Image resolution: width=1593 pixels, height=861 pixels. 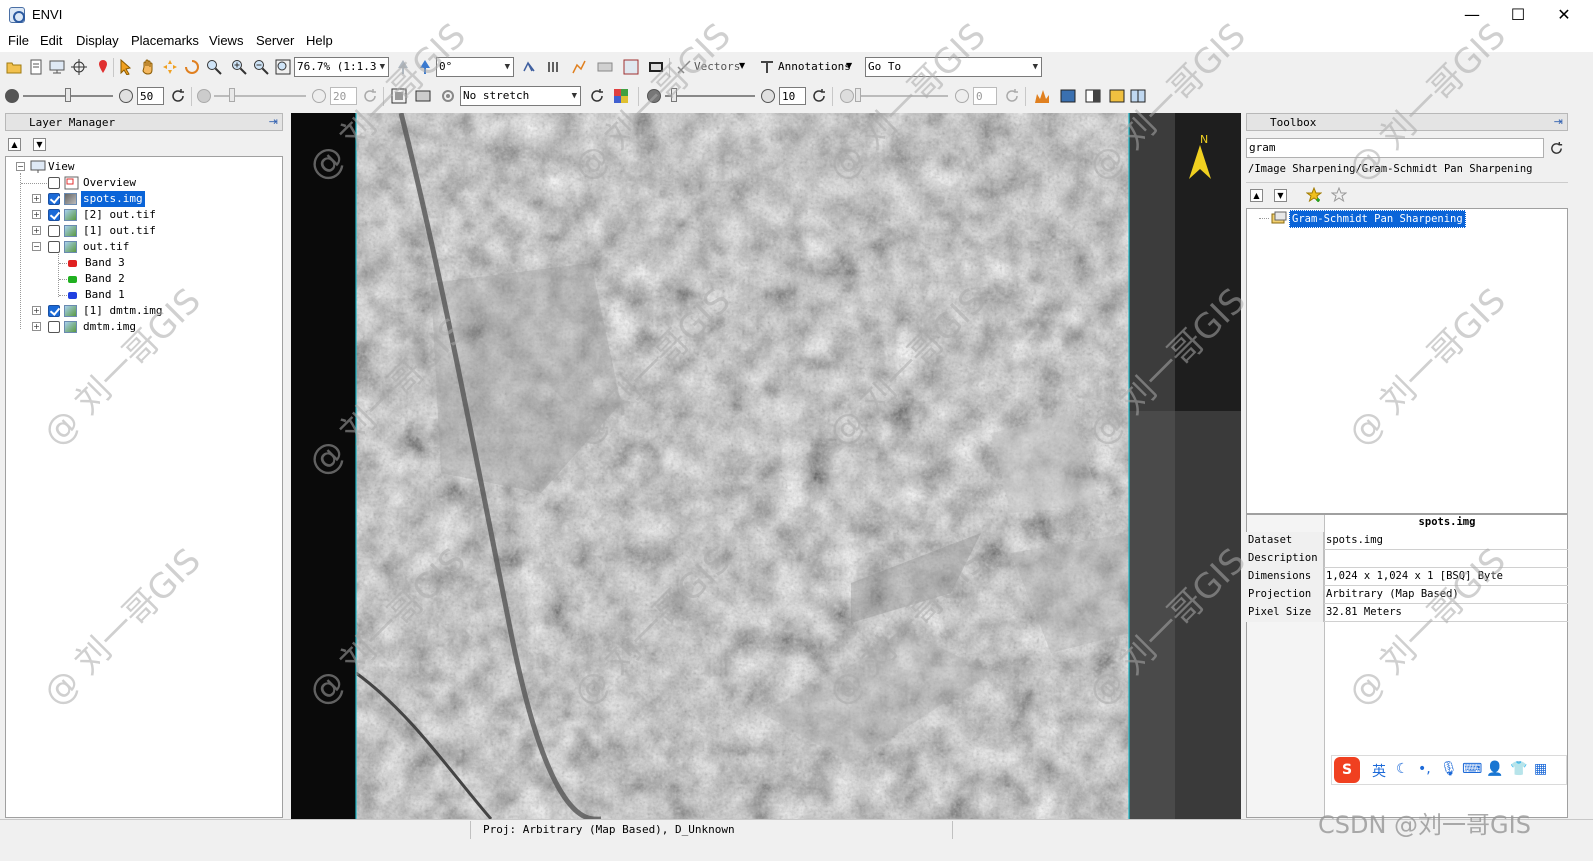 I want to click on tree-row-out2: + [2] out.tif, so click(x=141, y=215).